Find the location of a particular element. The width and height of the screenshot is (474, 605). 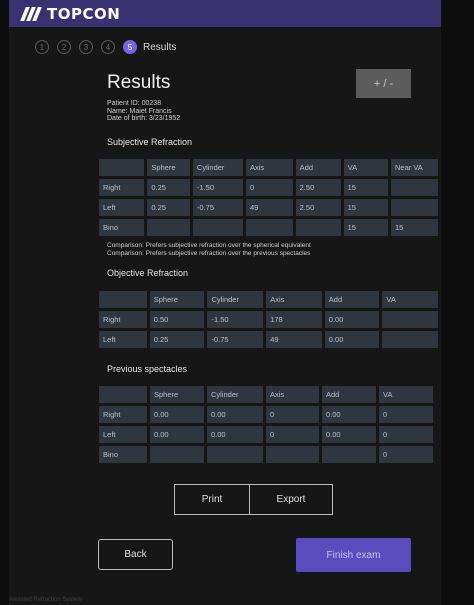

patient-dob: Date of birth: 3/23/1952 is located at coordinates (144, 119).